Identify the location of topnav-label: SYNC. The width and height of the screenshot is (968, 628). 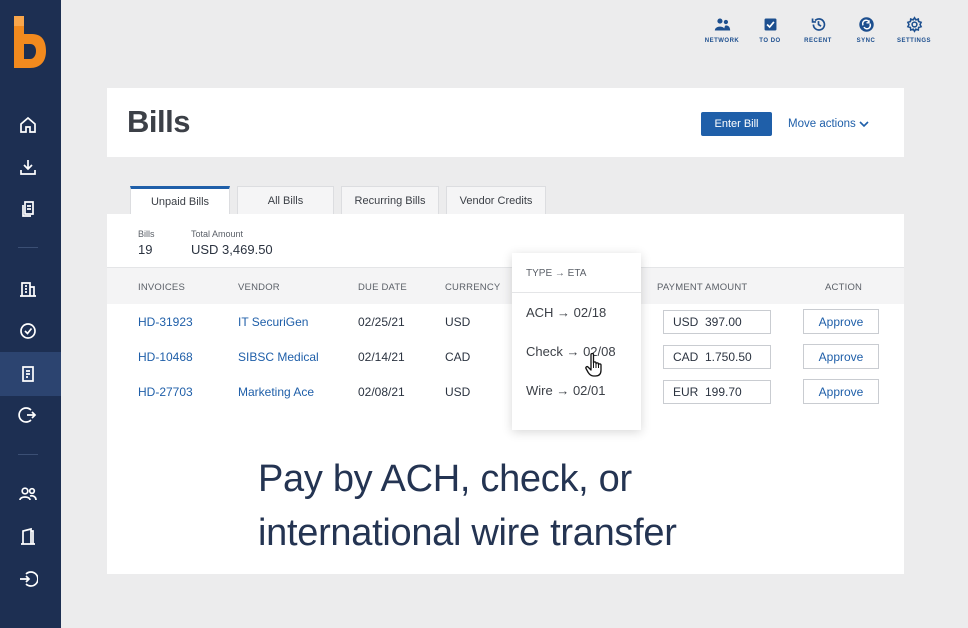
(866, 41).